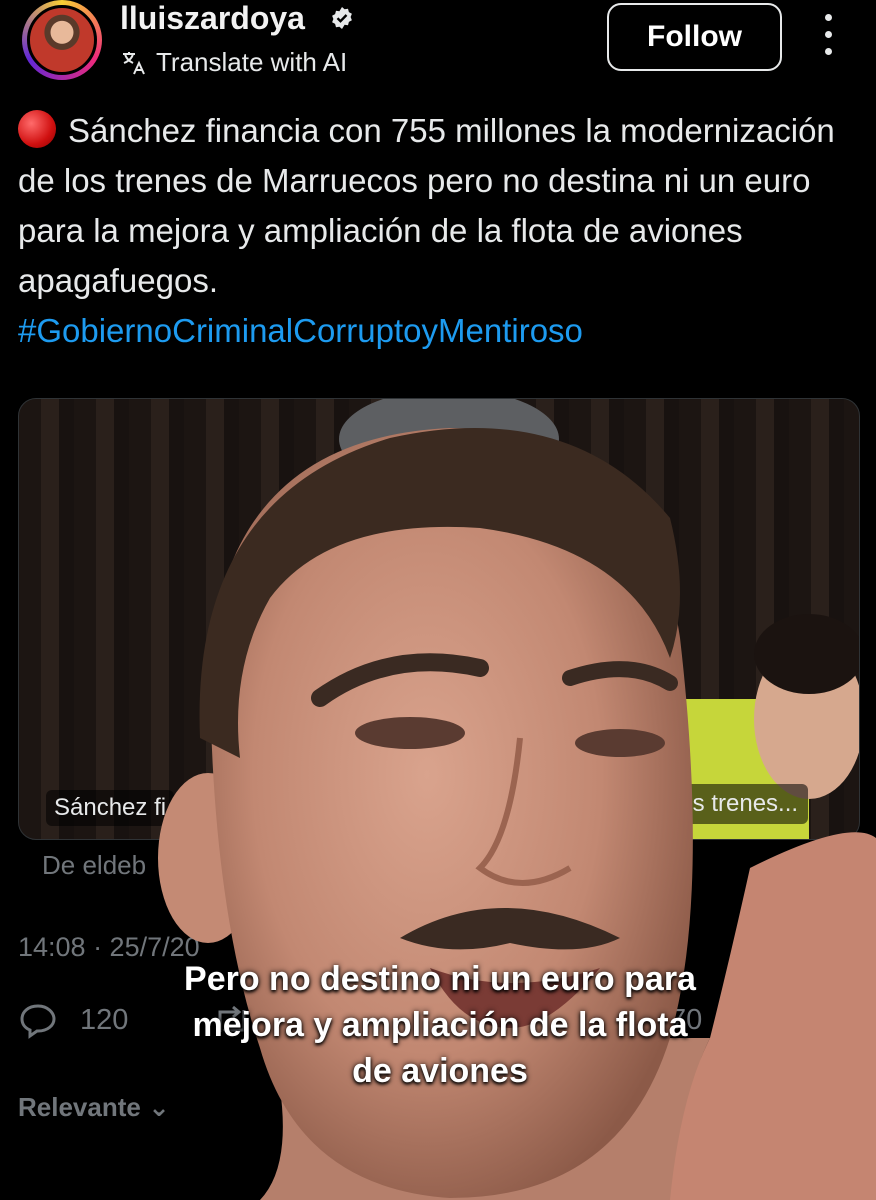 The height and width of the screenshot is (1200, 876). What do you see at coordinates (38, 1021) in the screenshot?
I see `reply-icon` at bounding box center [38, 1021].